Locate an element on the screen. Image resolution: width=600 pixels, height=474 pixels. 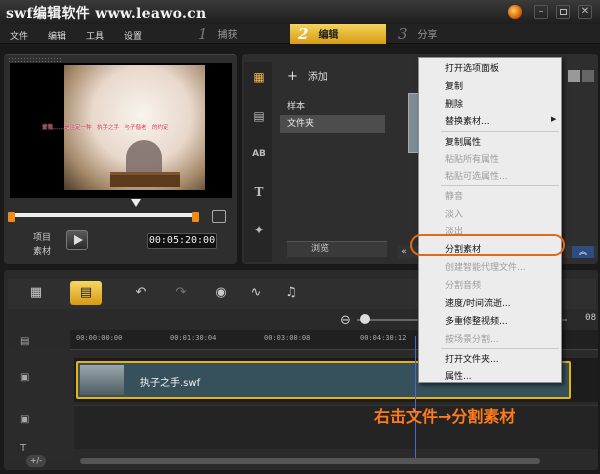
menu-tools: 工具 is located at coordinates (95, 35).